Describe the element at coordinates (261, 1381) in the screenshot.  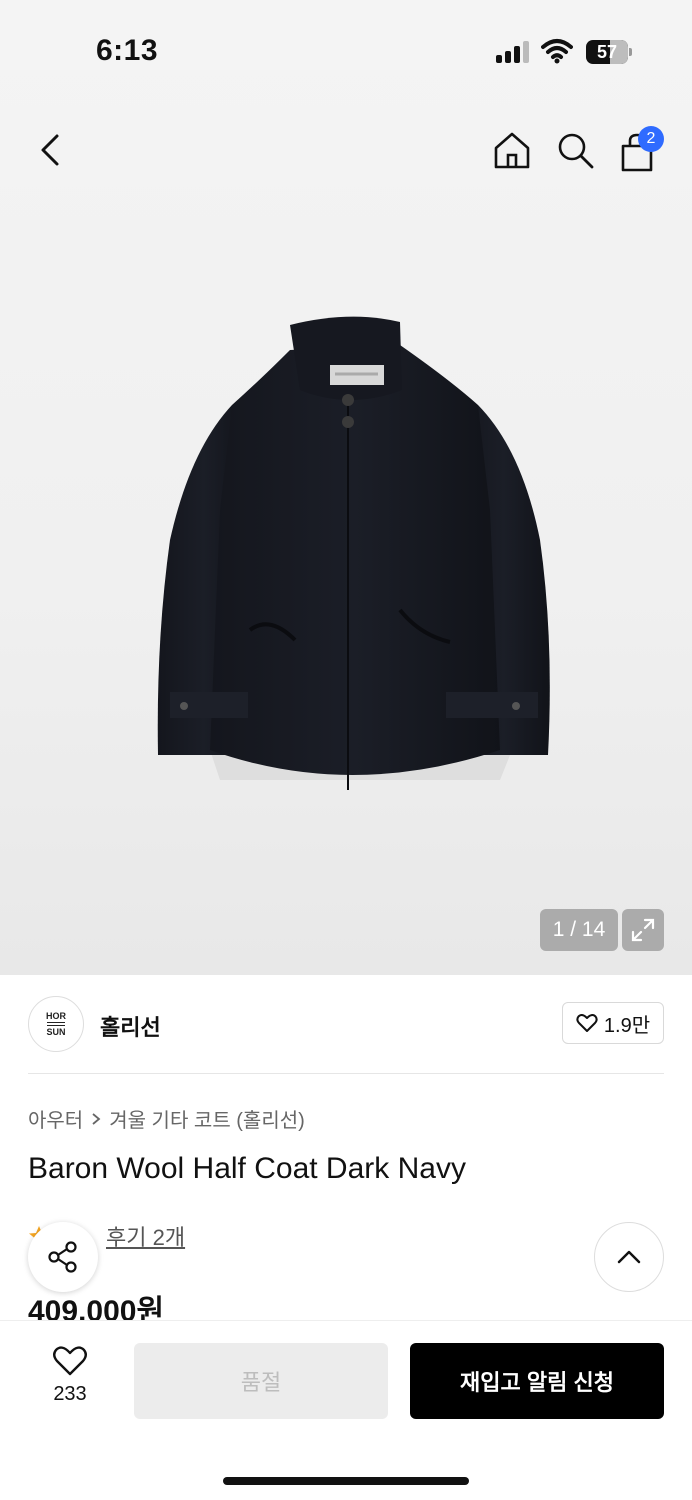
I see `soldout-button: 품절` at that location.